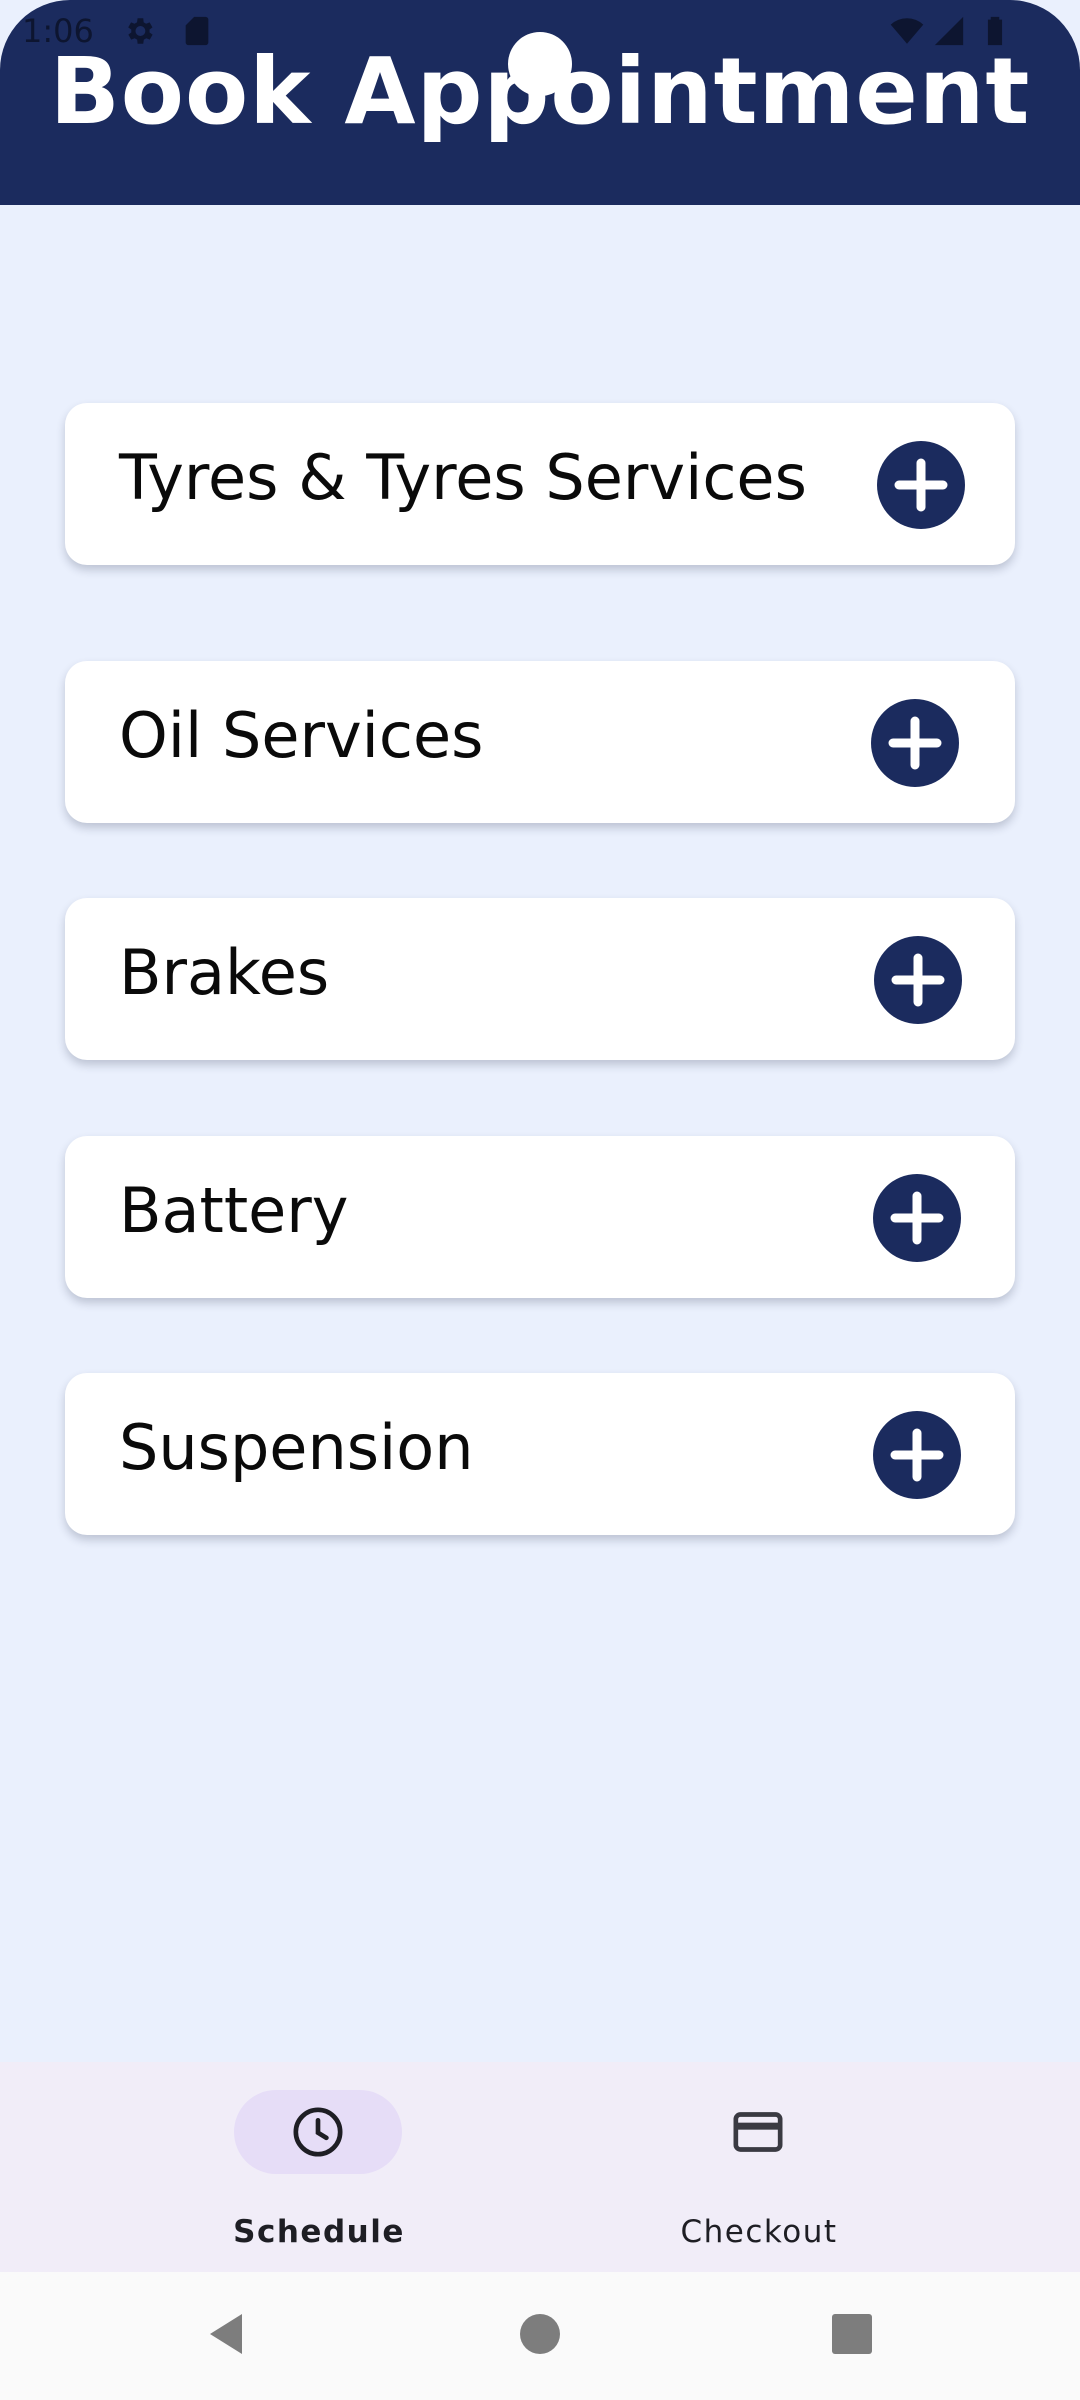 Image resolution: width=1080 pixels, height=2400 pixels. I want to click on service-card-brakes: Brakes, so click(540, 979).